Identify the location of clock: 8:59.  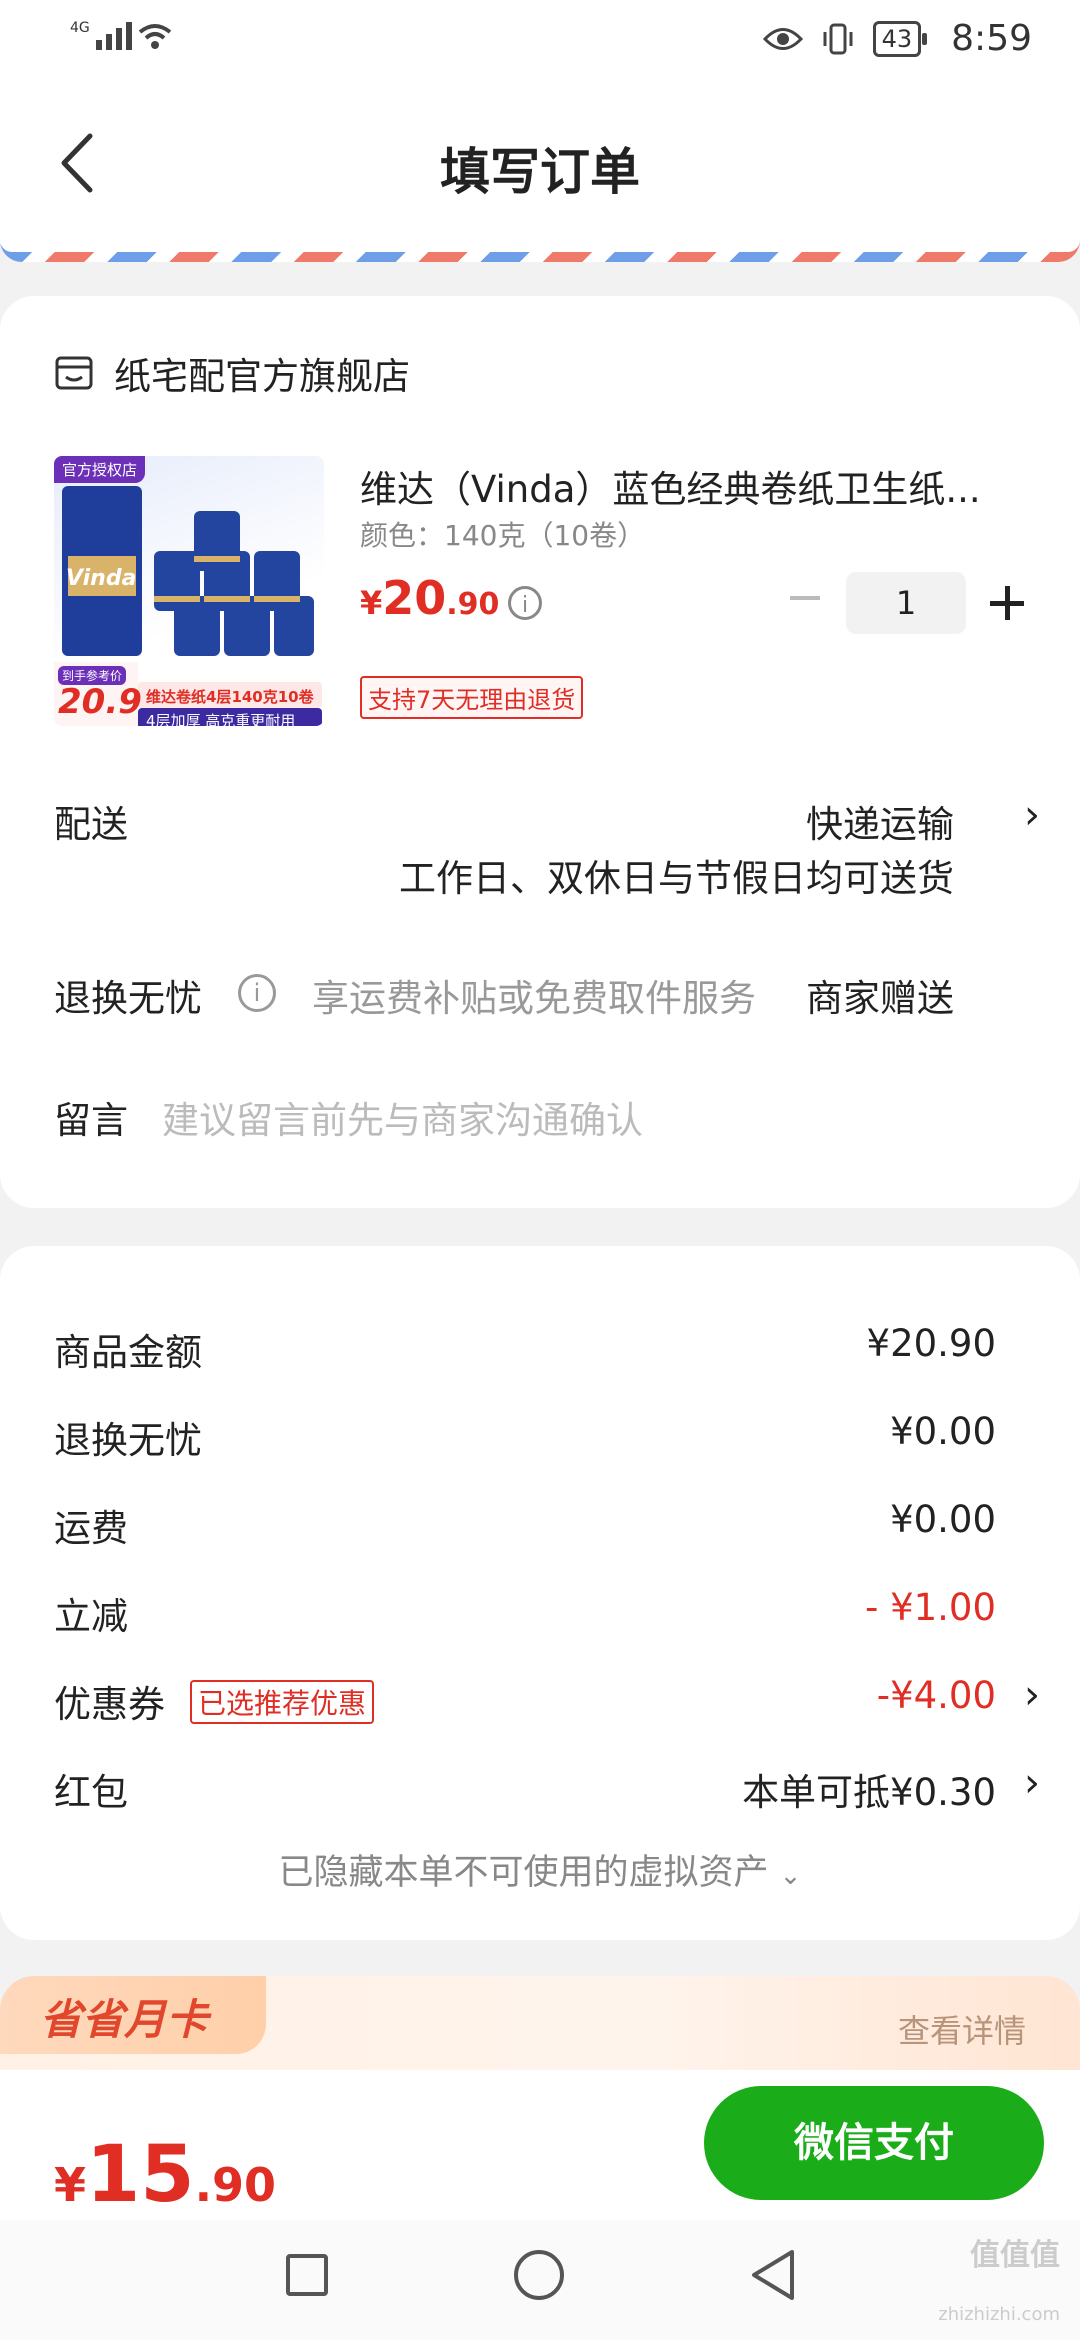
(991, 38).